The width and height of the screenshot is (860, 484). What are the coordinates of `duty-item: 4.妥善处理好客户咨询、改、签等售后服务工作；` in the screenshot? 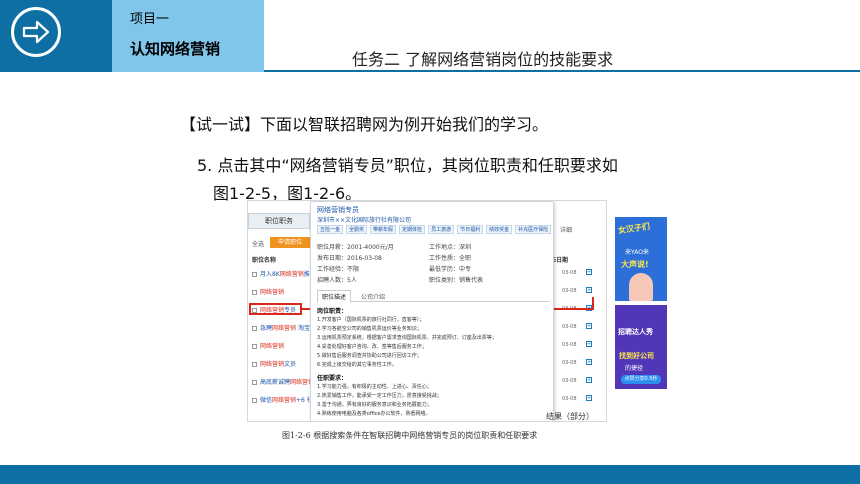 It's located at (372, 347).